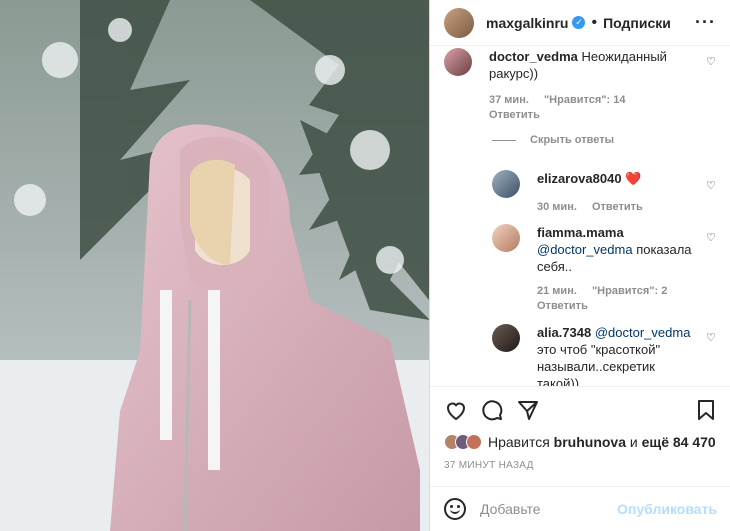  What do you see at coordinates (584, 100) in the screenshot?
I see `comment-likes: "Нравится": 14` at bounding box center [584, 100].